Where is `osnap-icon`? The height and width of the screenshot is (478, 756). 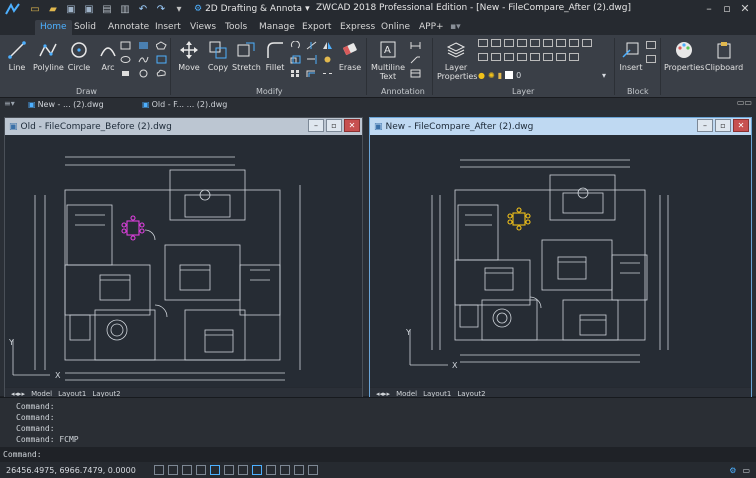 osnap-icon is located at coordinates (214, 470).